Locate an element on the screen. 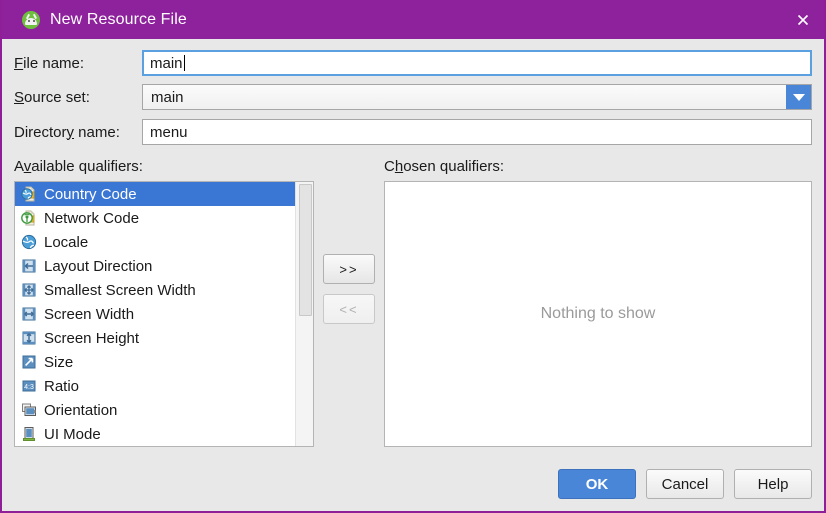  close-icon is located at coordinates (803, 19).